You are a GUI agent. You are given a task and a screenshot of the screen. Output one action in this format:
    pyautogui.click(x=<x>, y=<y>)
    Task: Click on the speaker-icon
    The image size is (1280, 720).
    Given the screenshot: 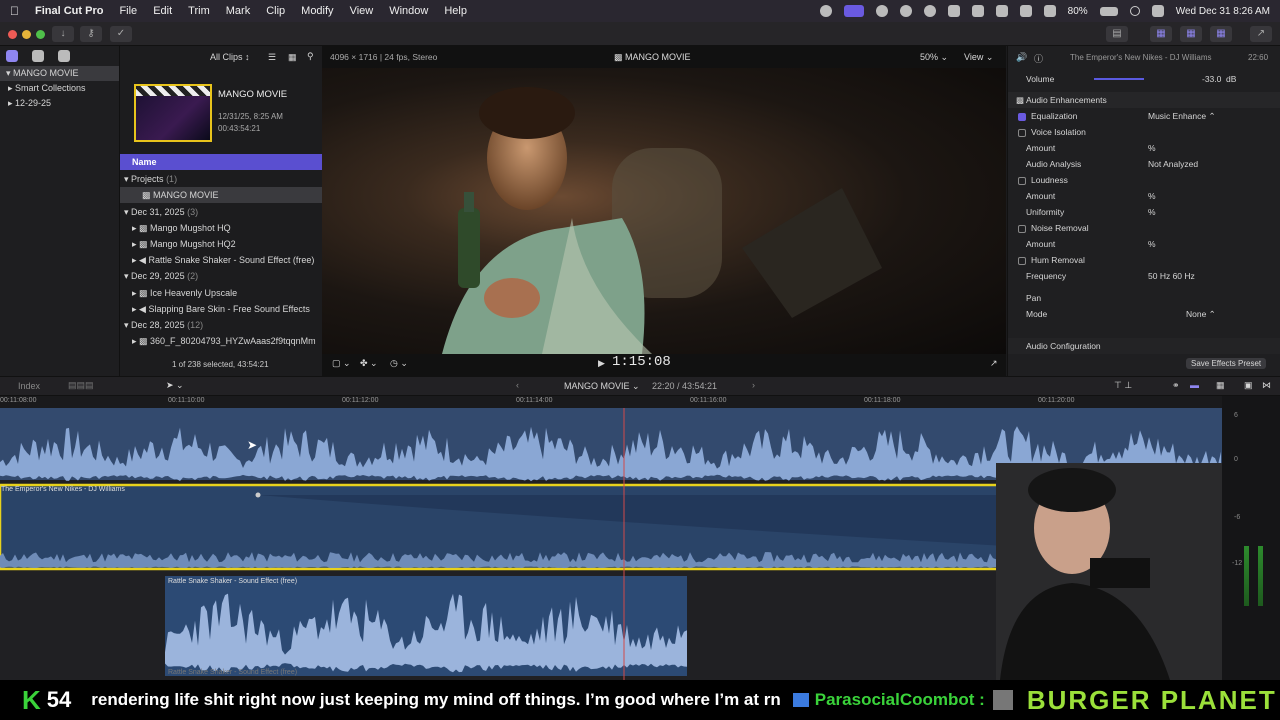 What is the action you would take?
    pyautogui.click(x=953, y=11)
    